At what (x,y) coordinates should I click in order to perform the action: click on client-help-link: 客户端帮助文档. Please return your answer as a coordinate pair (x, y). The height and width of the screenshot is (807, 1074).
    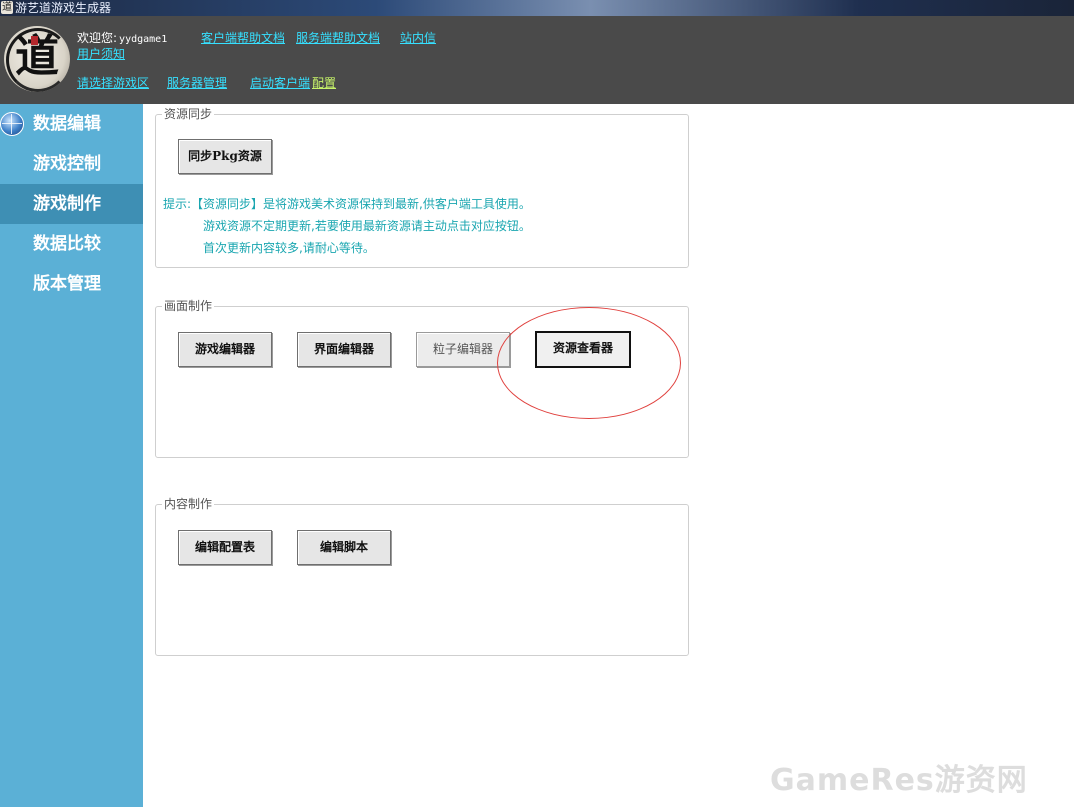
    Looking at the image, I should click on (243, 37).